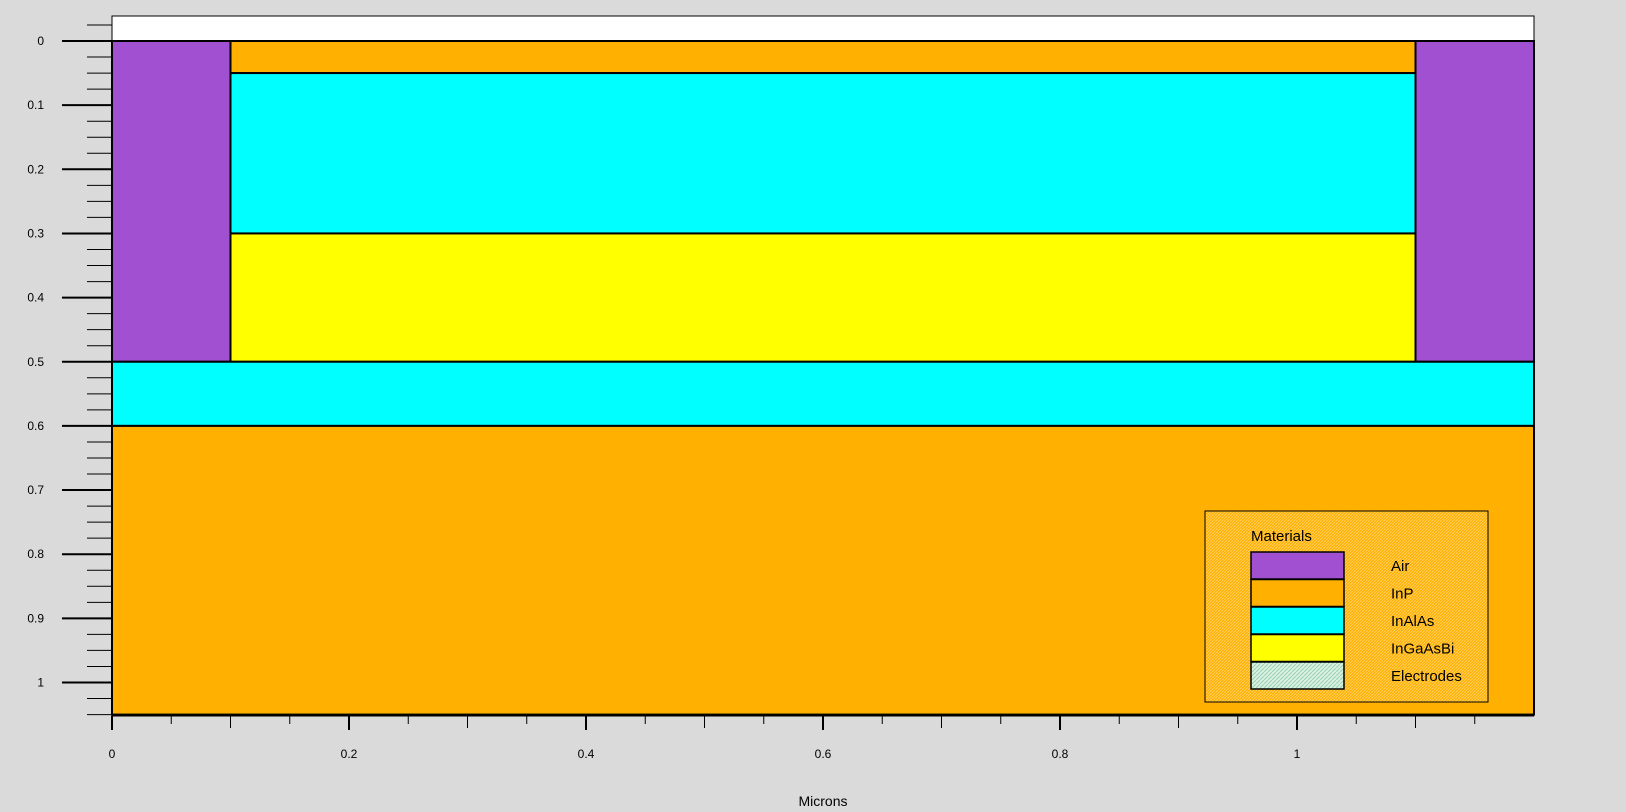  I want to click on y-tick-label: 0.5, so click(35, 362).